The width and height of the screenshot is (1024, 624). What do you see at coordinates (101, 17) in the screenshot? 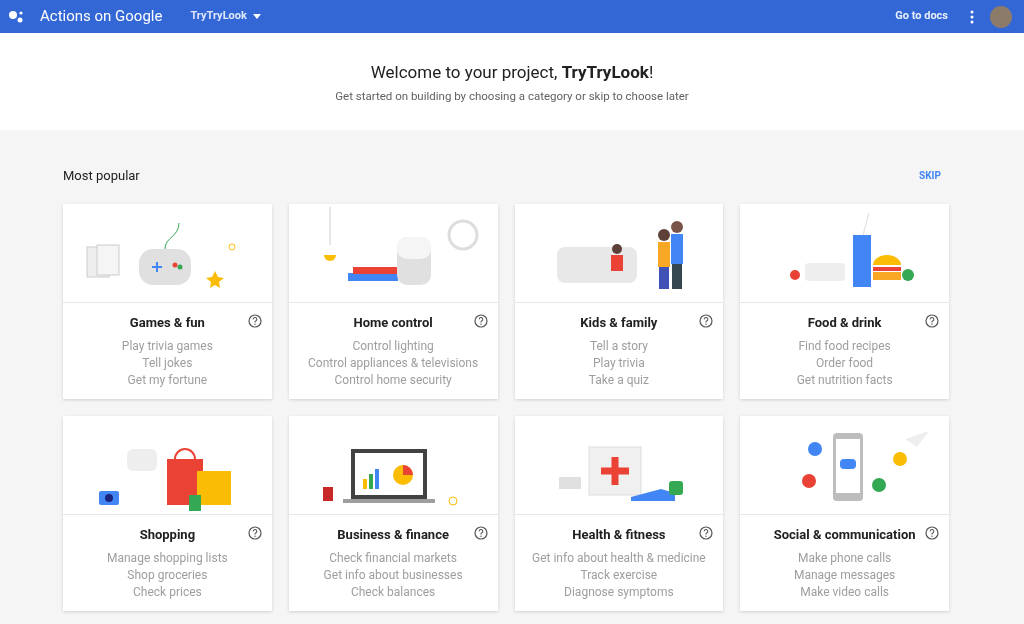
I see `app-title: Actions on Google` at bounding box center [101, 17].